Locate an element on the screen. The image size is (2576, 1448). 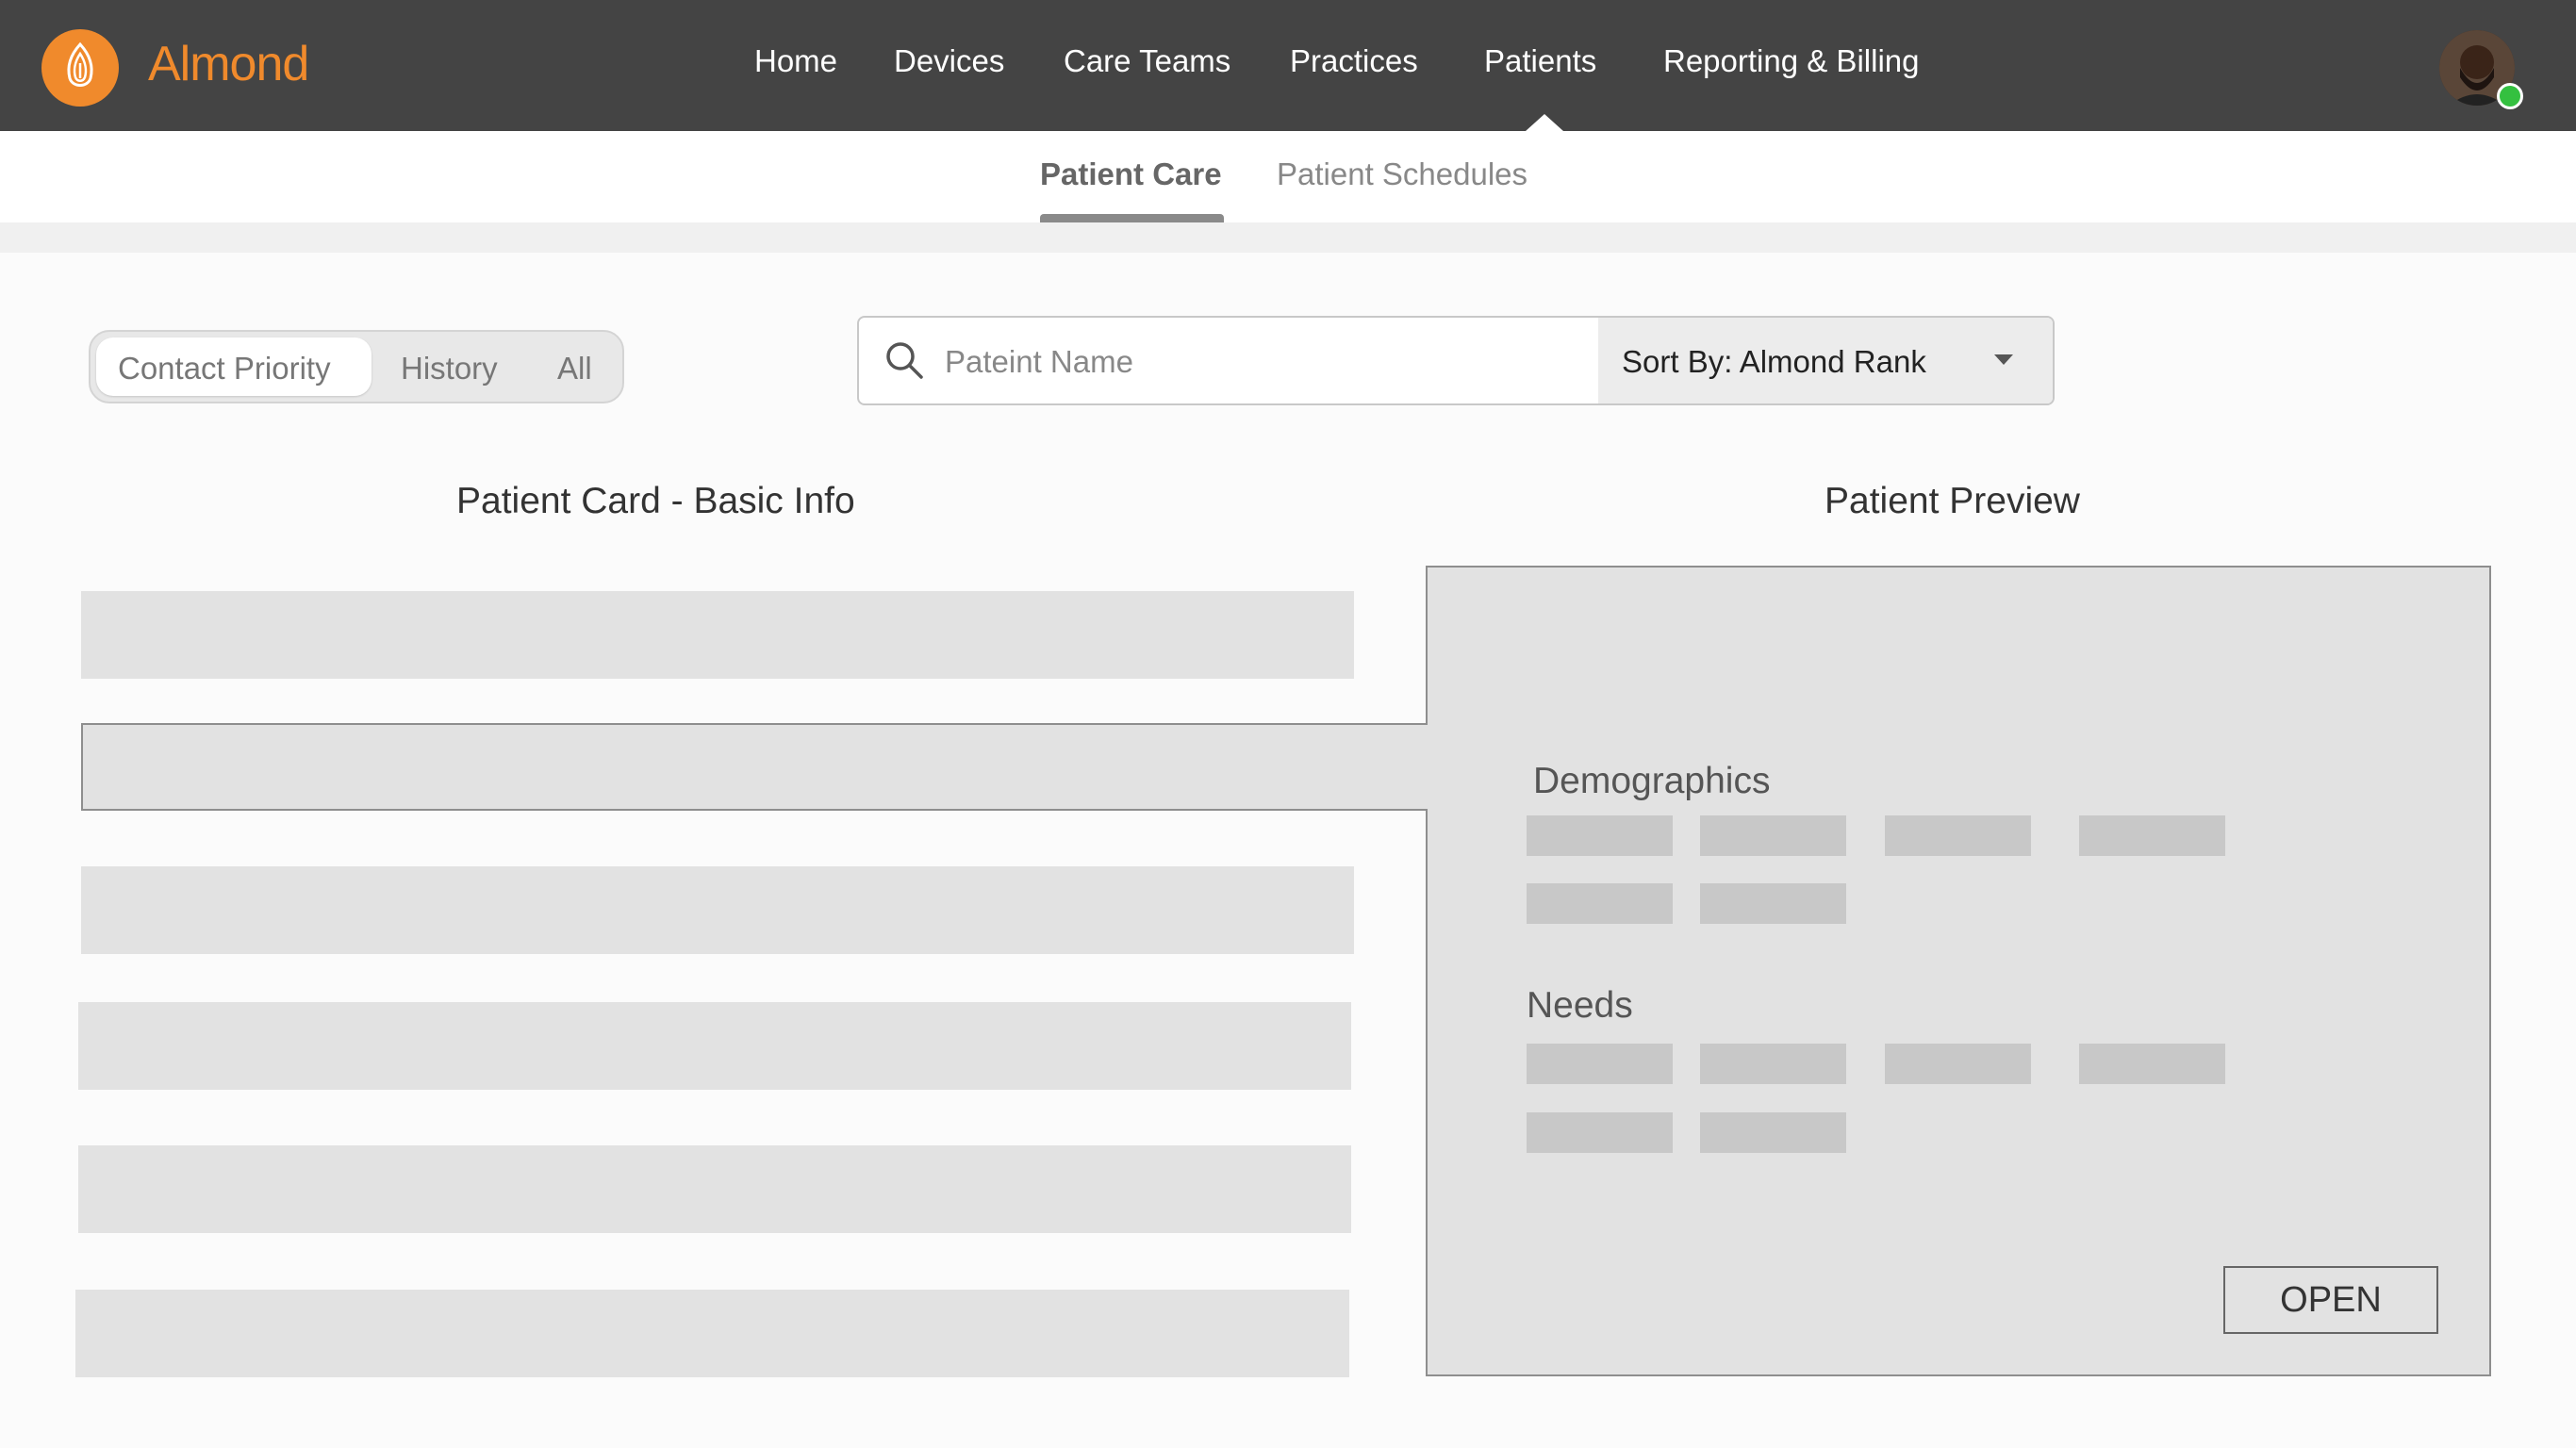
nav-item-reporting-billing: Reporting & Billing is located at coordinates (1791, 61).